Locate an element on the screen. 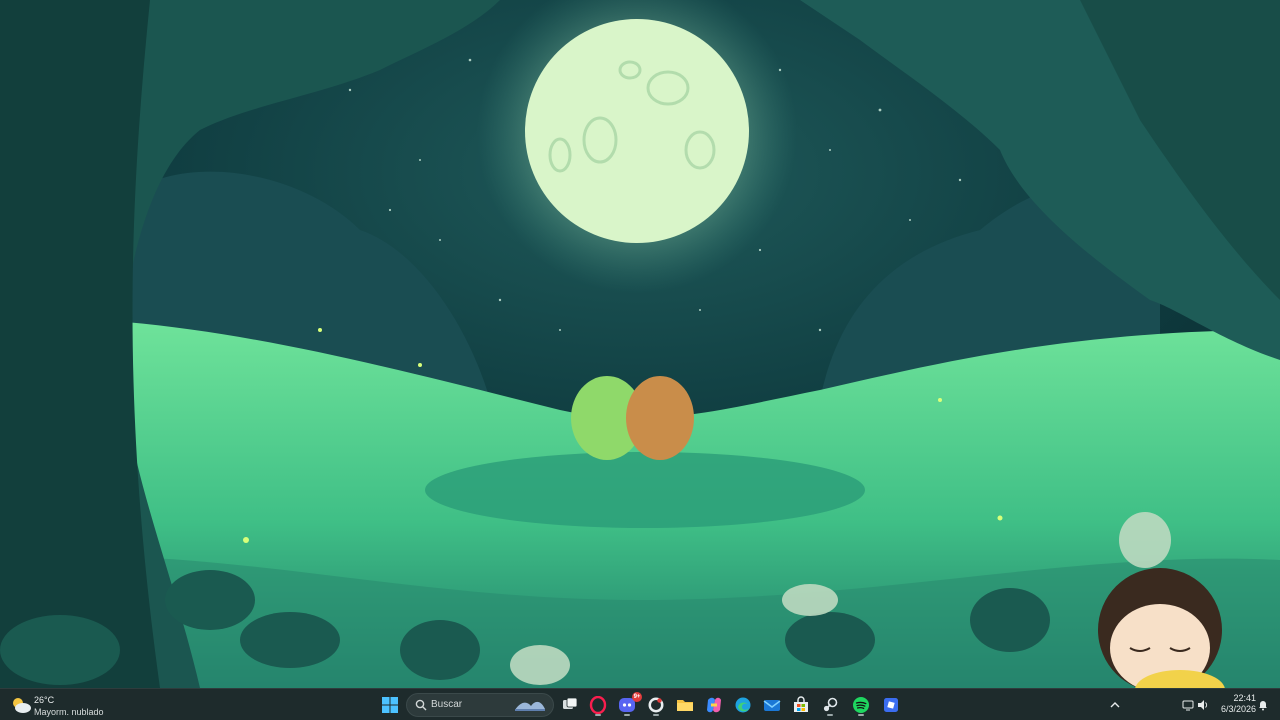 The width and height of the screenshot is (1280, 720). folder-icon is located at coordinates (685, 705).